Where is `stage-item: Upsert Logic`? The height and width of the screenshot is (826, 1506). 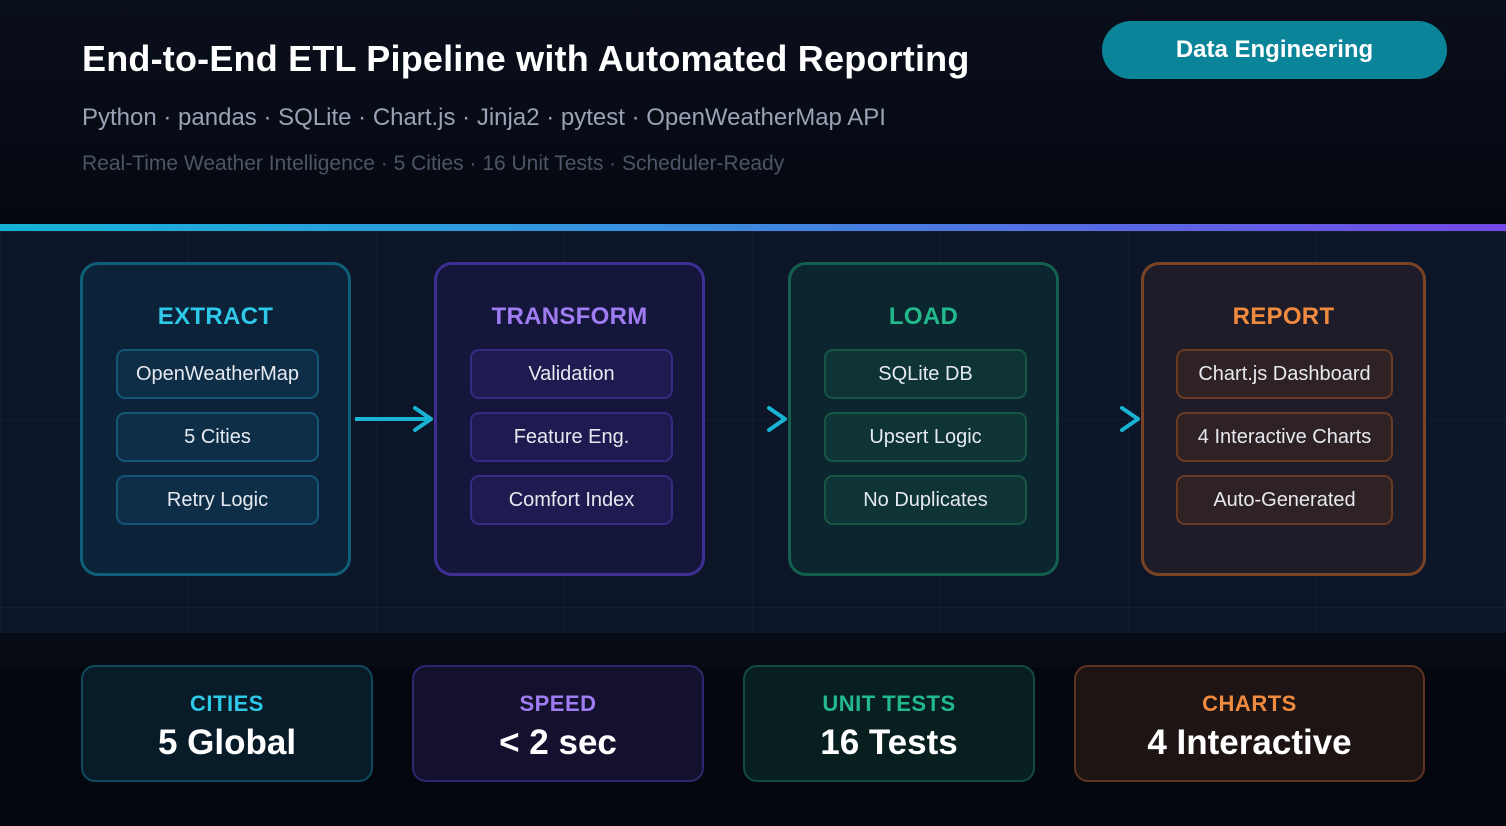
stage-item: Upsert Logic is located at coordinates (925, 437).